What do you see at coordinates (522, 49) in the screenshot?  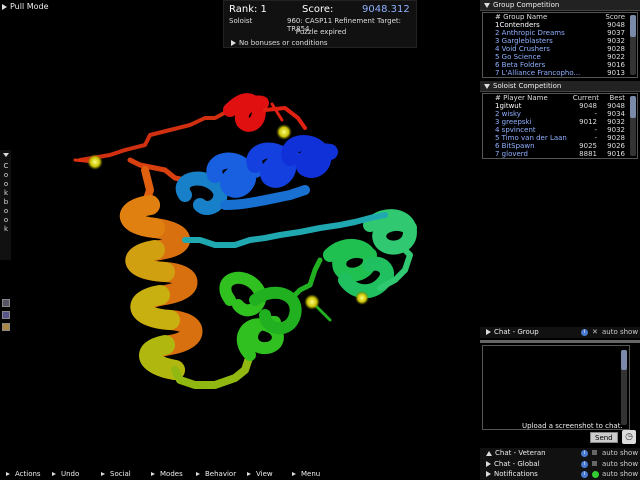 I see `group-name: 4 Void Crushers` at bounding box center [522, 49].